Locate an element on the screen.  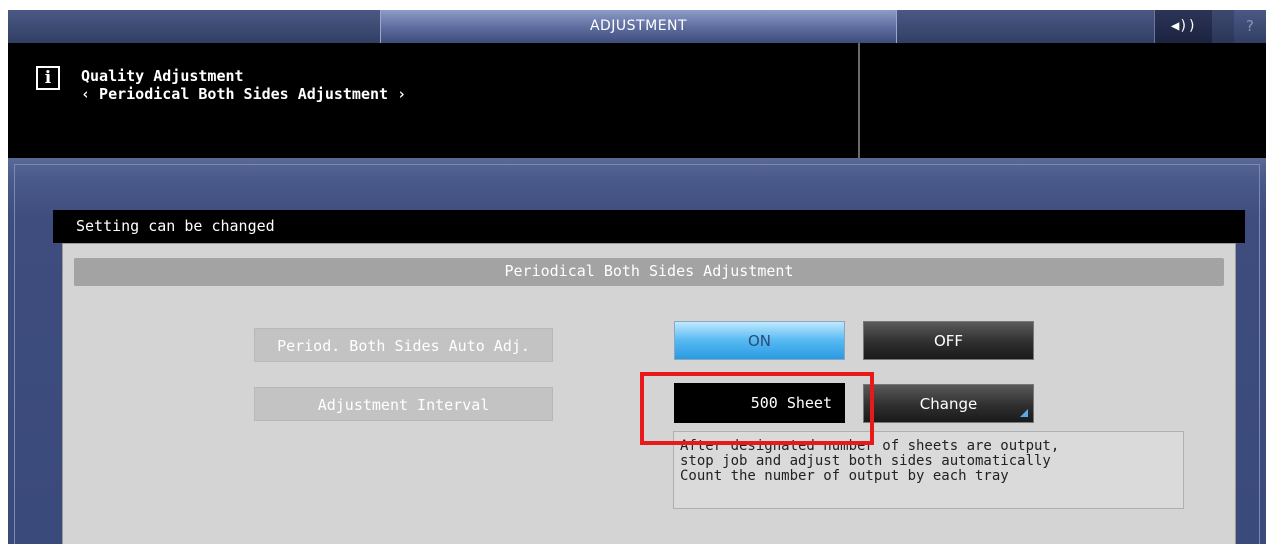
section-title: Periodical Both Sides Adjustment is located at coordinates (649, 272).